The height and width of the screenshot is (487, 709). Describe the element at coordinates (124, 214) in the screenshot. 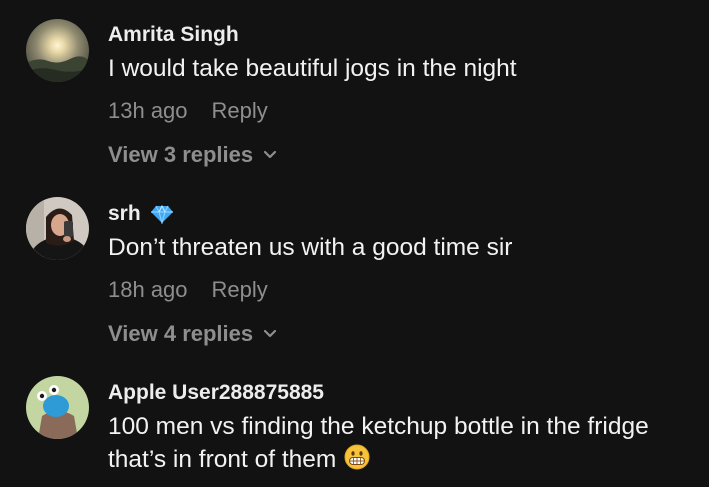

I see `username-label: srh` at that location.